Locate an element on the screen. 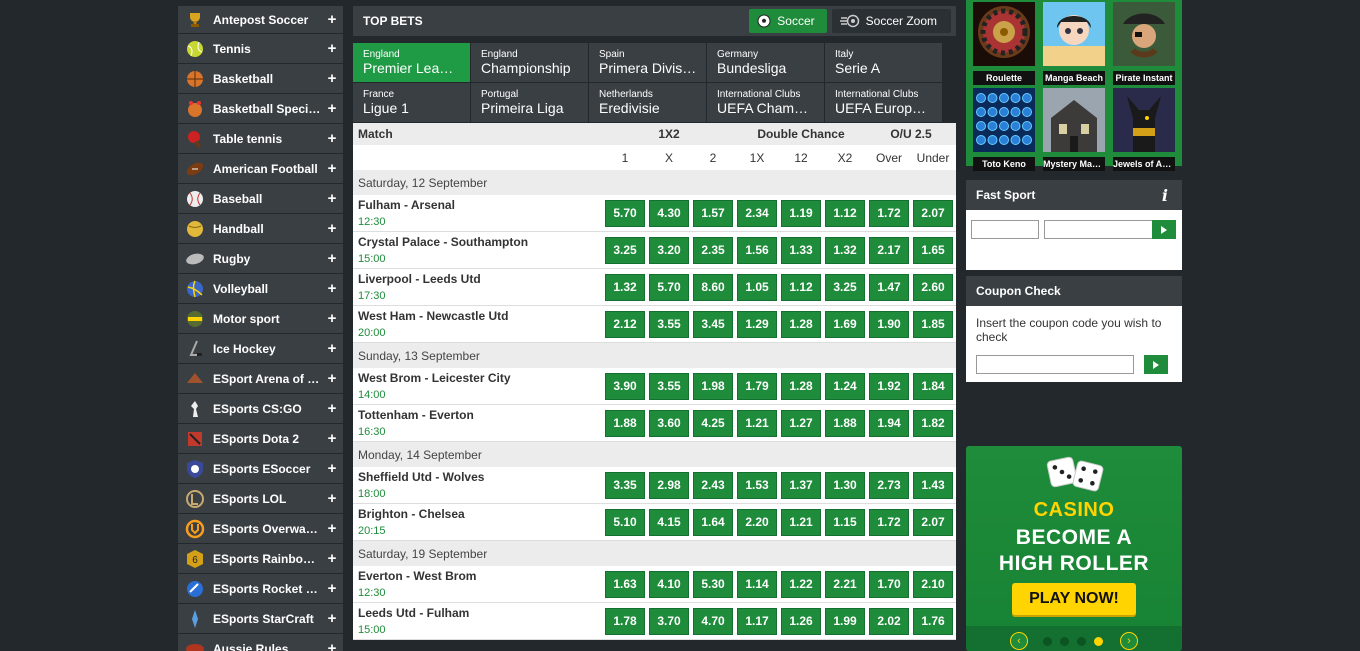 This screenshot has height=651, width=1360. sidebar-item: Baseball + is located at coordinates (260, 199).